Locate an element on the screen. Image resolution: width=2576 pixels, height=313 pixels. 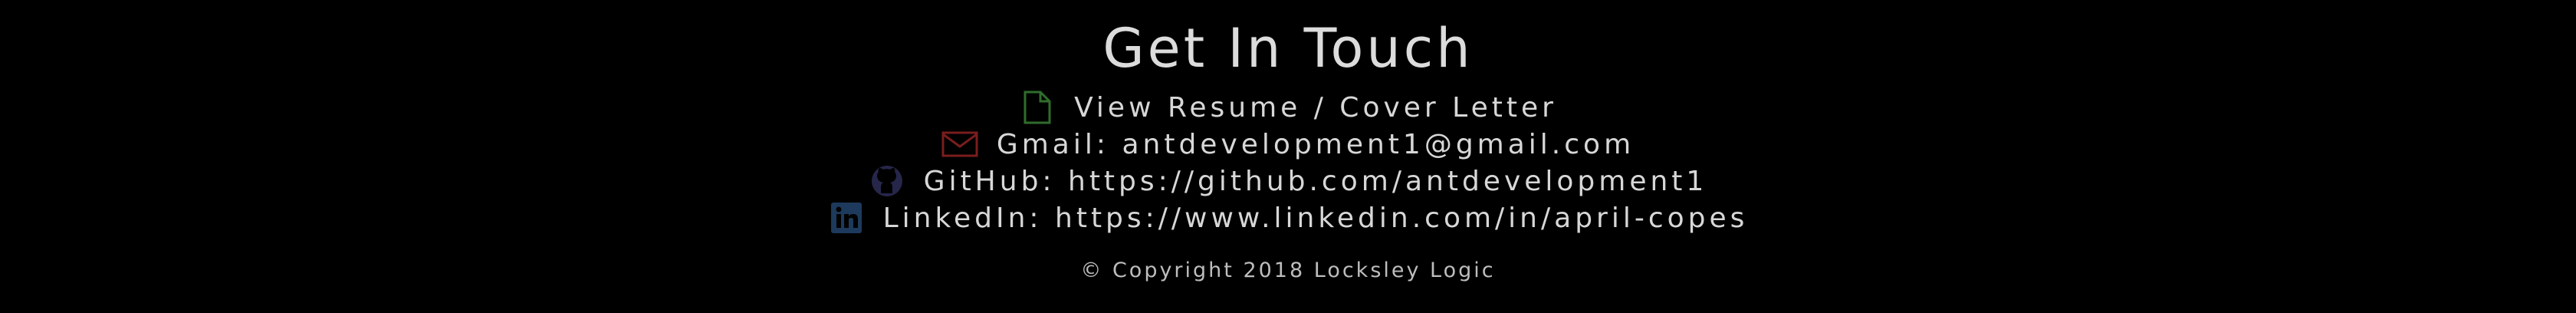
linkedin-icon is located at coordinates (847, 218).